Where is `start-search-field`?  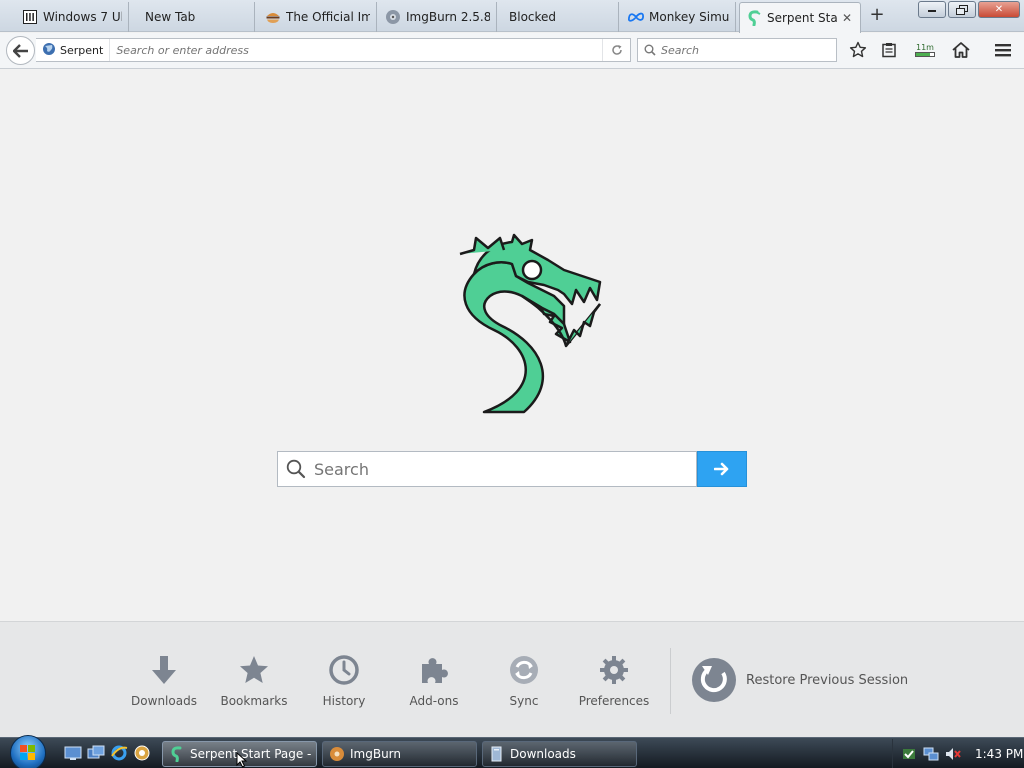 start-search-field is located at coordinates (487, 469).